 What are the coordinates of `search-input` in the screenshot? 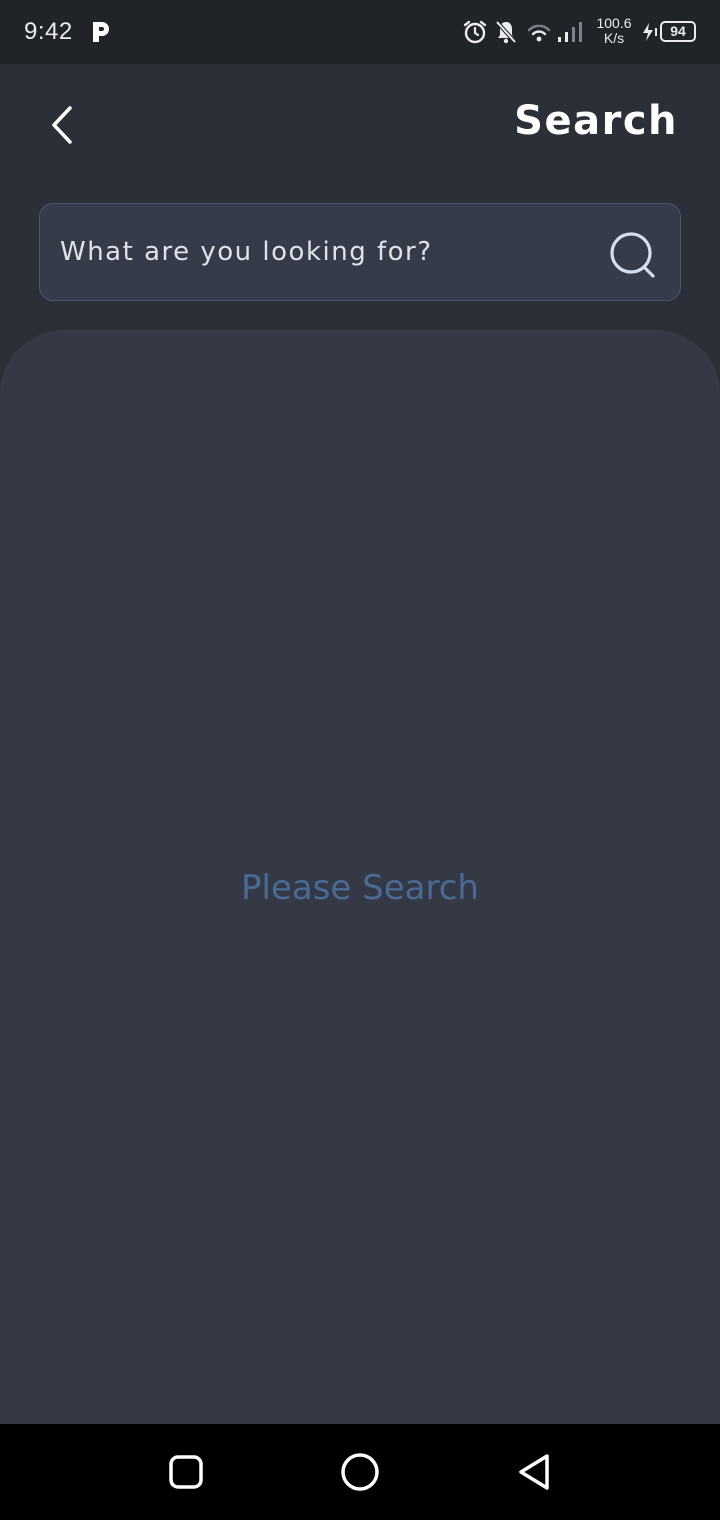 It's located at (320, 252).